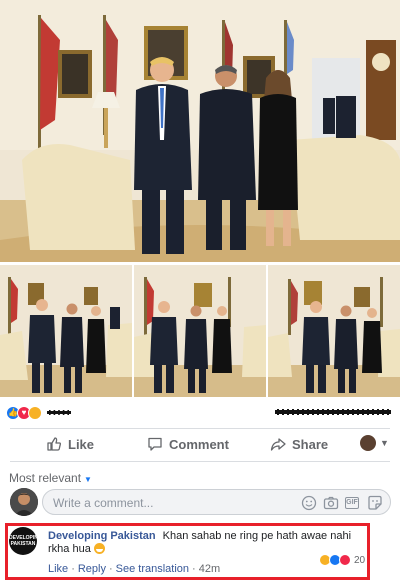  What do you see at coordinates (345, 560) in the screenshot?
I see `love-reaction-icon` at bounding box center [345, 560].